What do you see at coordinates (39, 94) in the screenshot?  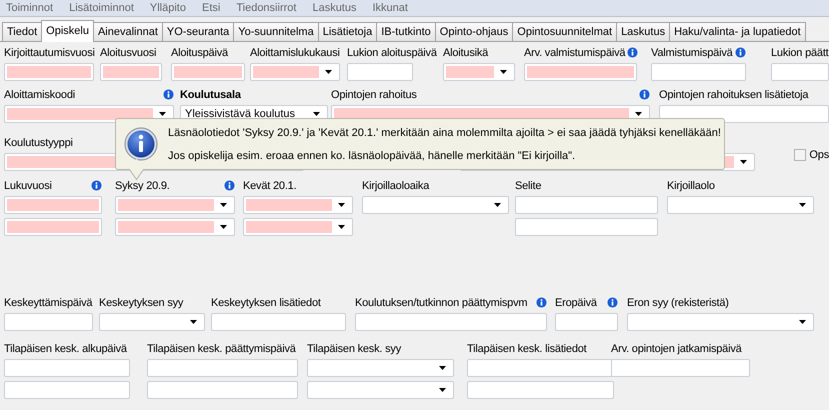 I see `field-label: Aloittamiskoodi` at bounding box center [39, 94].